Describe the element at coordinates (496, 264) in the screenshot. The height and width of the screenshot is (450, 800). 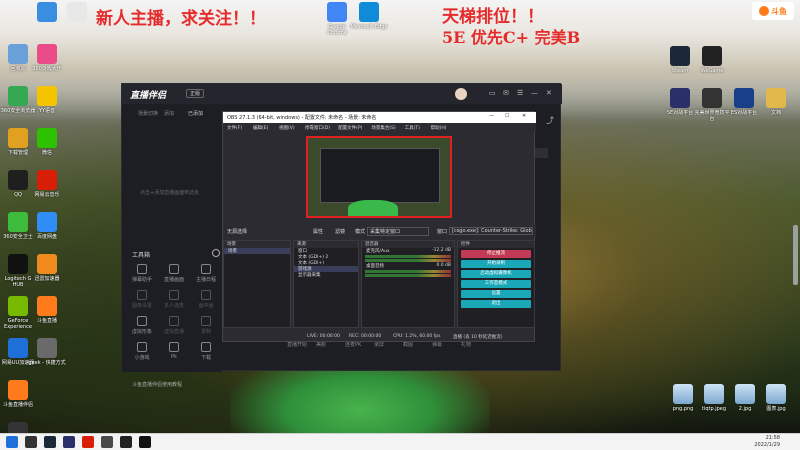
I see `control-button-1: 开始录制` at that location.